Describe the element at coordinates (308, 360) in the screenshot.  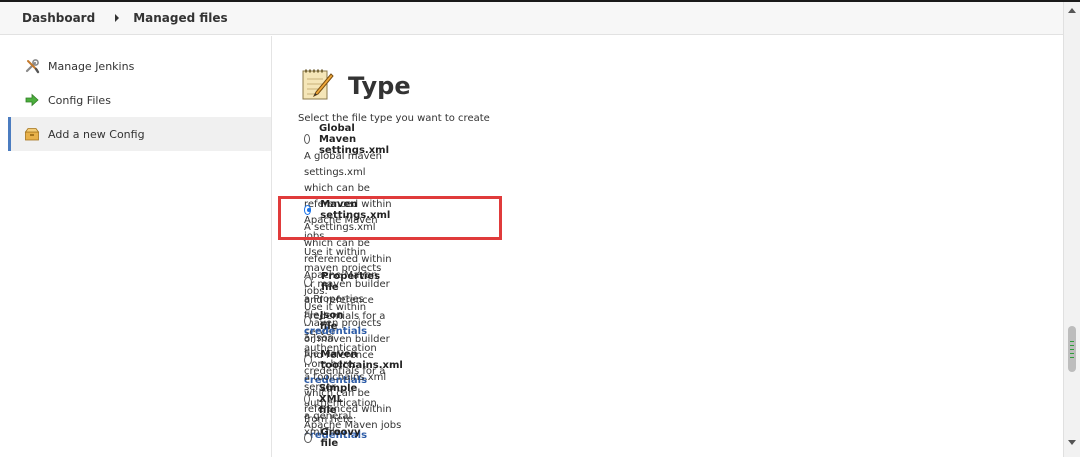
I see `radio-maven-toolchains` at that location.